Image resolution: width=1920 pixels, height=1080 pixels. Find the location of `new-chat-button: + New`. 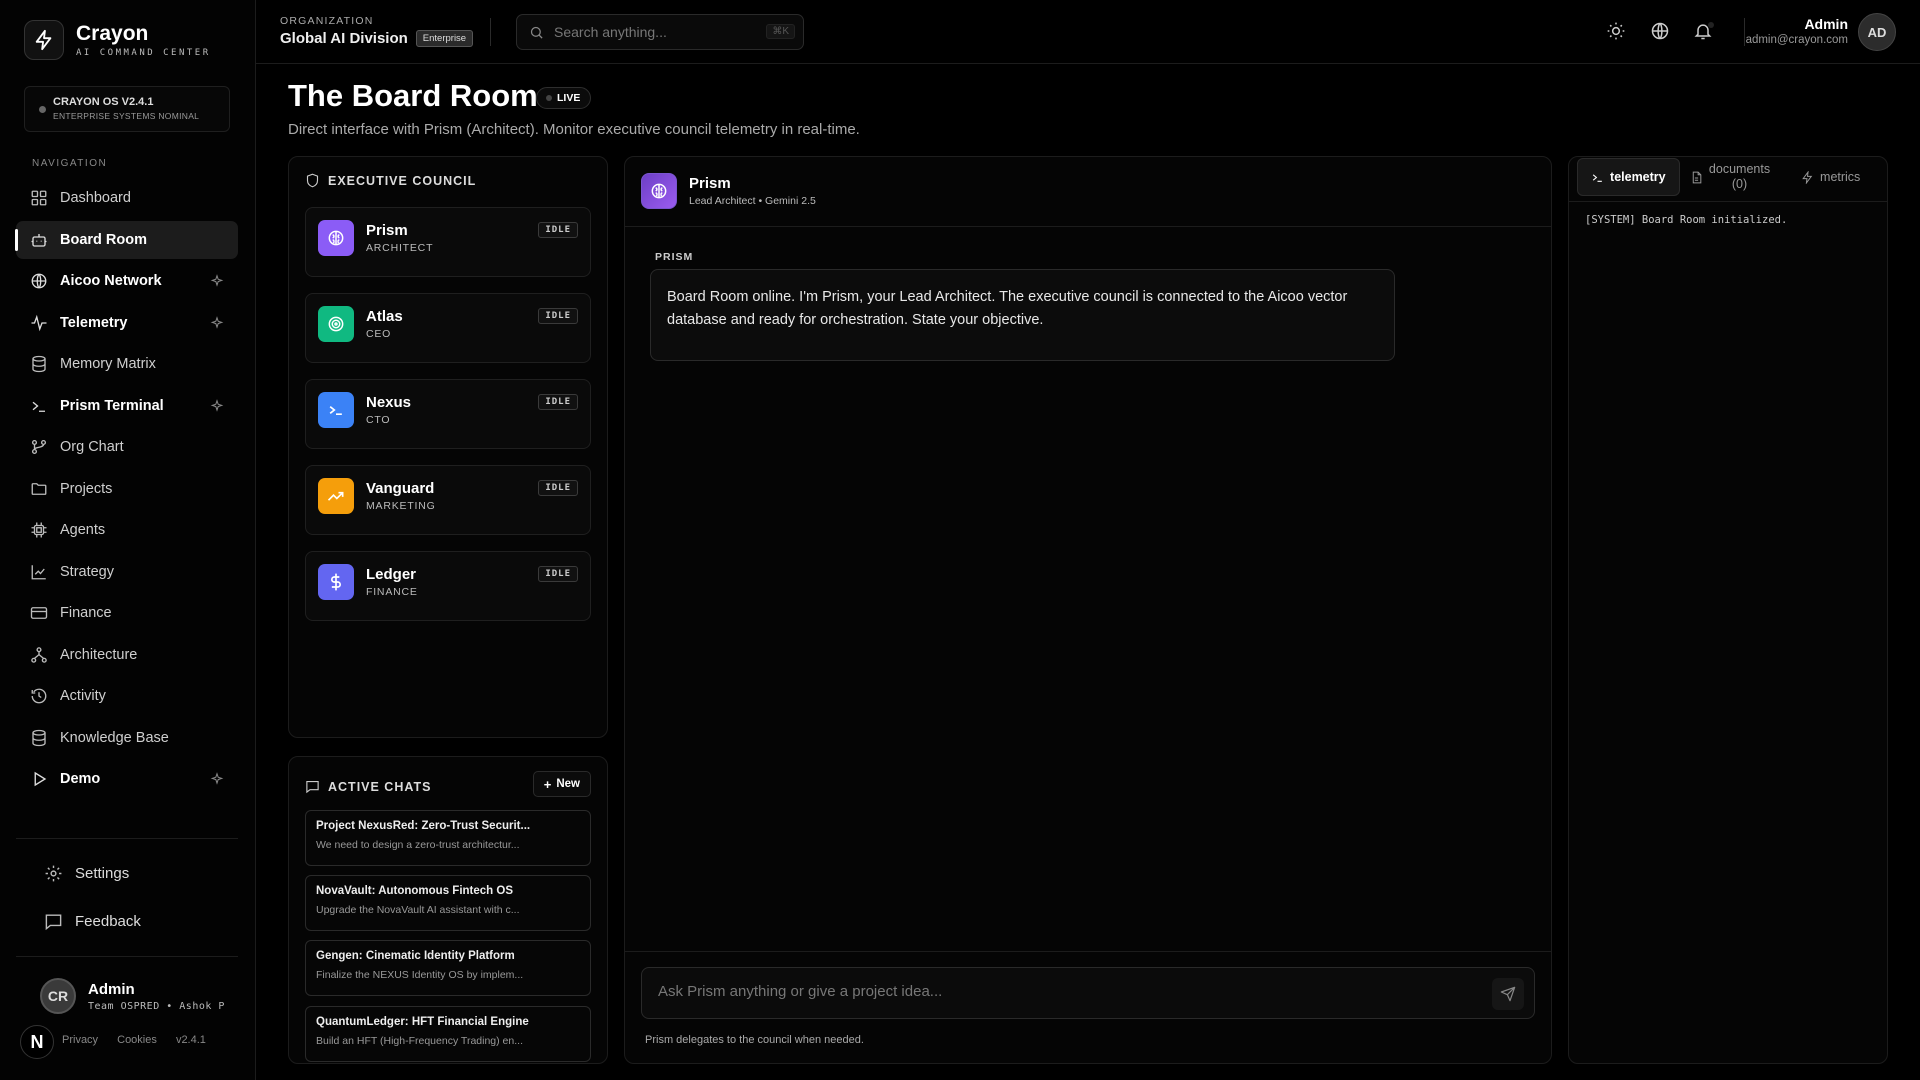

new-chat-button: + New is located at coordinates (561, 784).